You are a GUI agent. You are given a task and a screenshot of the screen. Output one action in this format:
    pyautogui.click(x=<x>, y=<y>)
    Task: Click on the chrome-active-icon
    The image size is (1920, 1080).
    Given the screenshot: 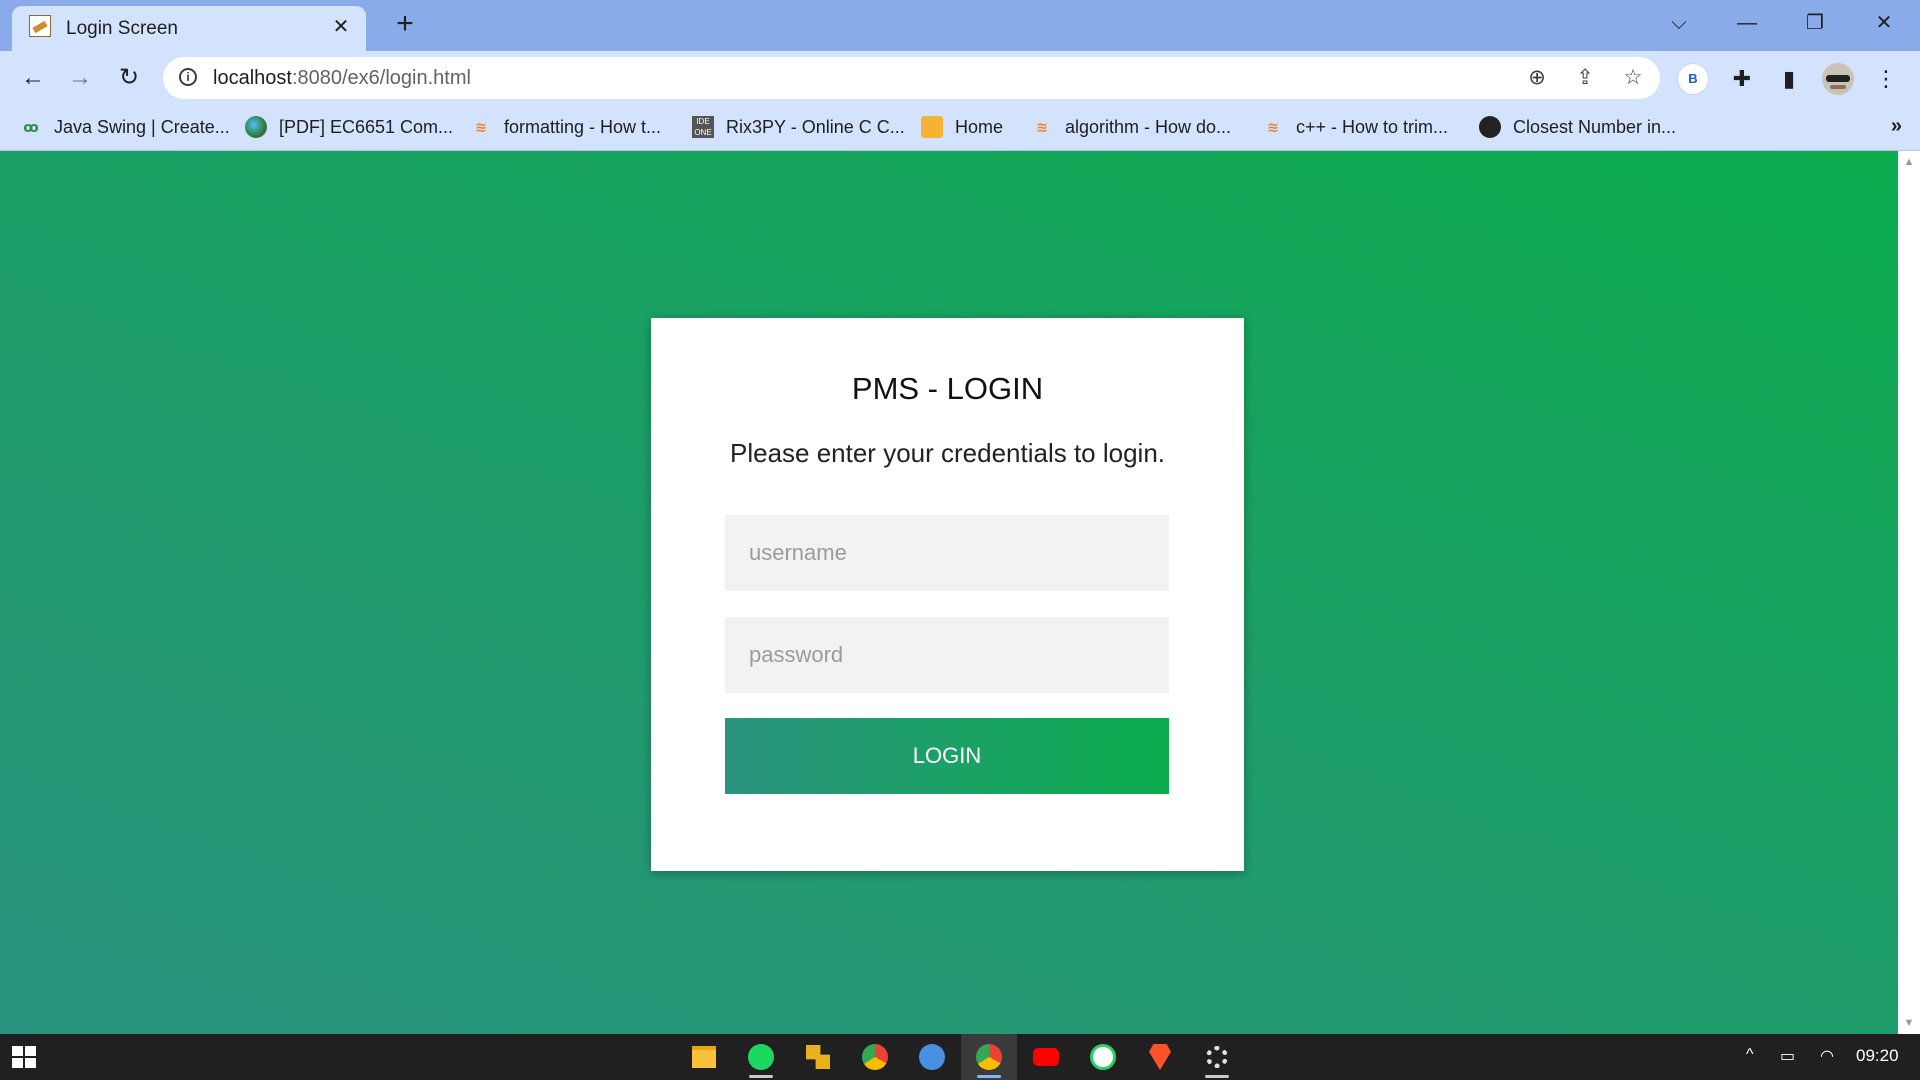 What is the action you would take?
    pyautogui.click(x=989, y=1057)
    